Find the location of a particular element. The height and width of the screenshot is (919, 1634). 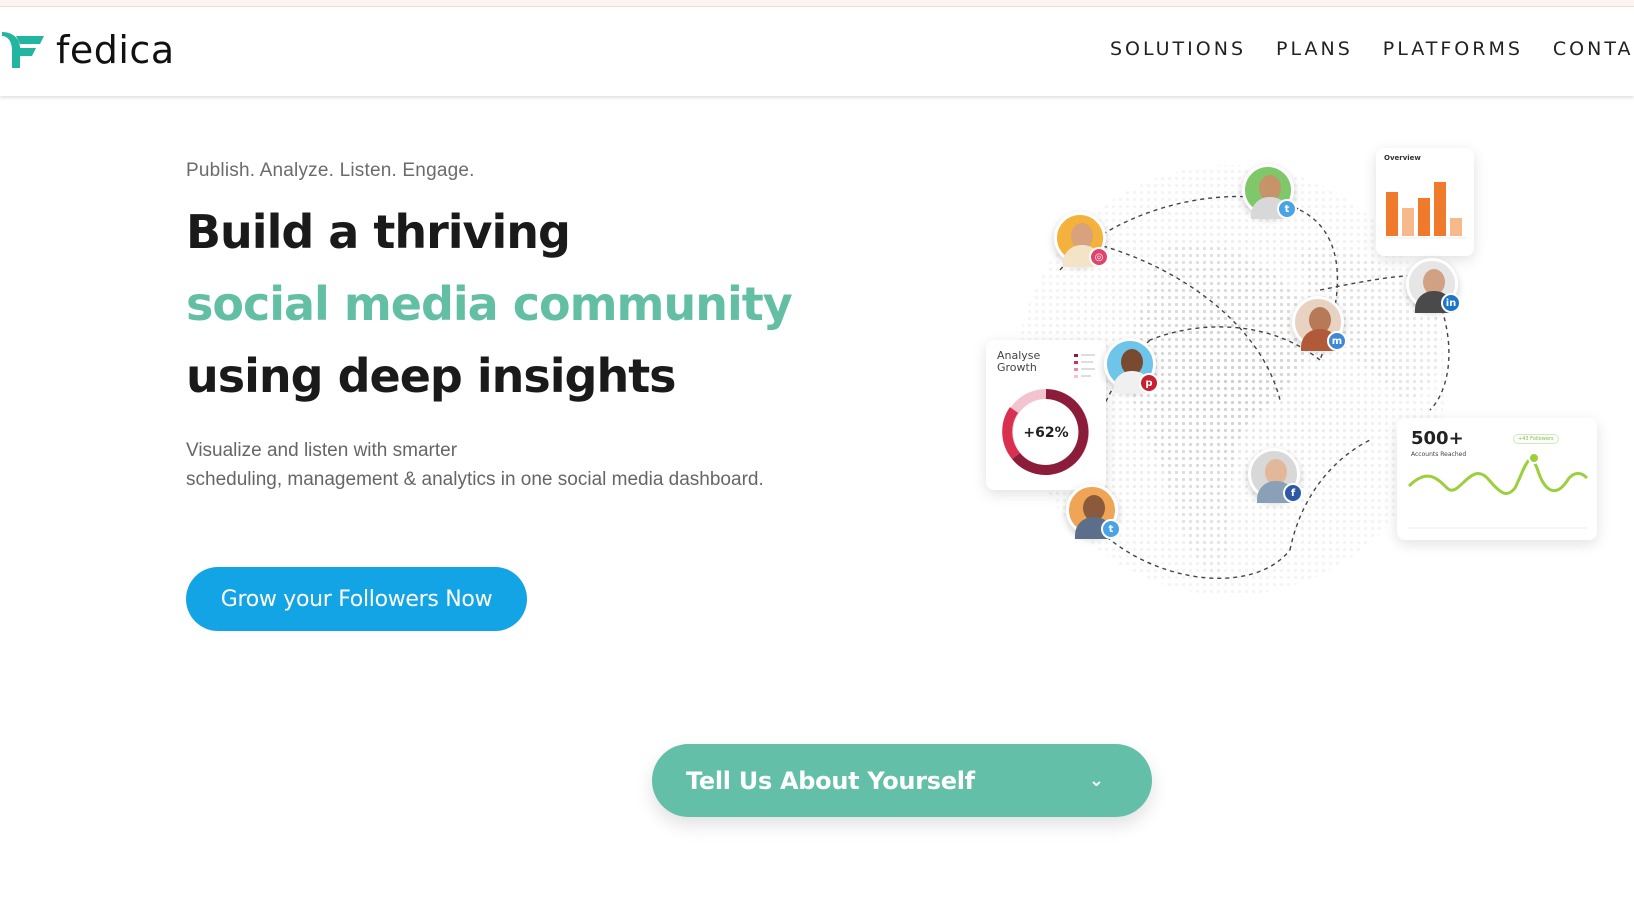

growth-card: Analyse Growth +62% is located at coordinates (1046, 415).